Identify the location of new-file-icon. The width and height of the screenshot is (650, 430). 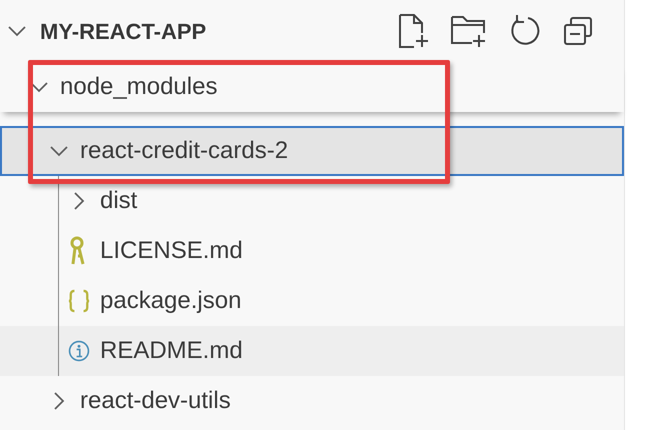
(413, 31).